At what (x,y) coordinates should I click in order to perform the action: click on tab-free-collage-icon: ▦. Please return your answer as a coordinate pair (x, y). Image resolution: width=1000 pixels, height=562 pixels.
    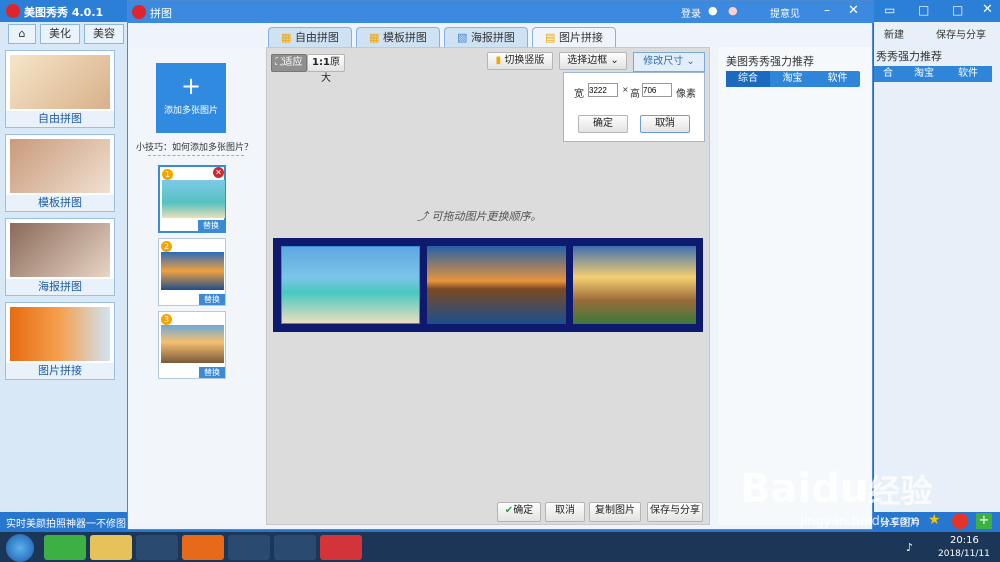
    Looking at the image, I should click on (288, 37).